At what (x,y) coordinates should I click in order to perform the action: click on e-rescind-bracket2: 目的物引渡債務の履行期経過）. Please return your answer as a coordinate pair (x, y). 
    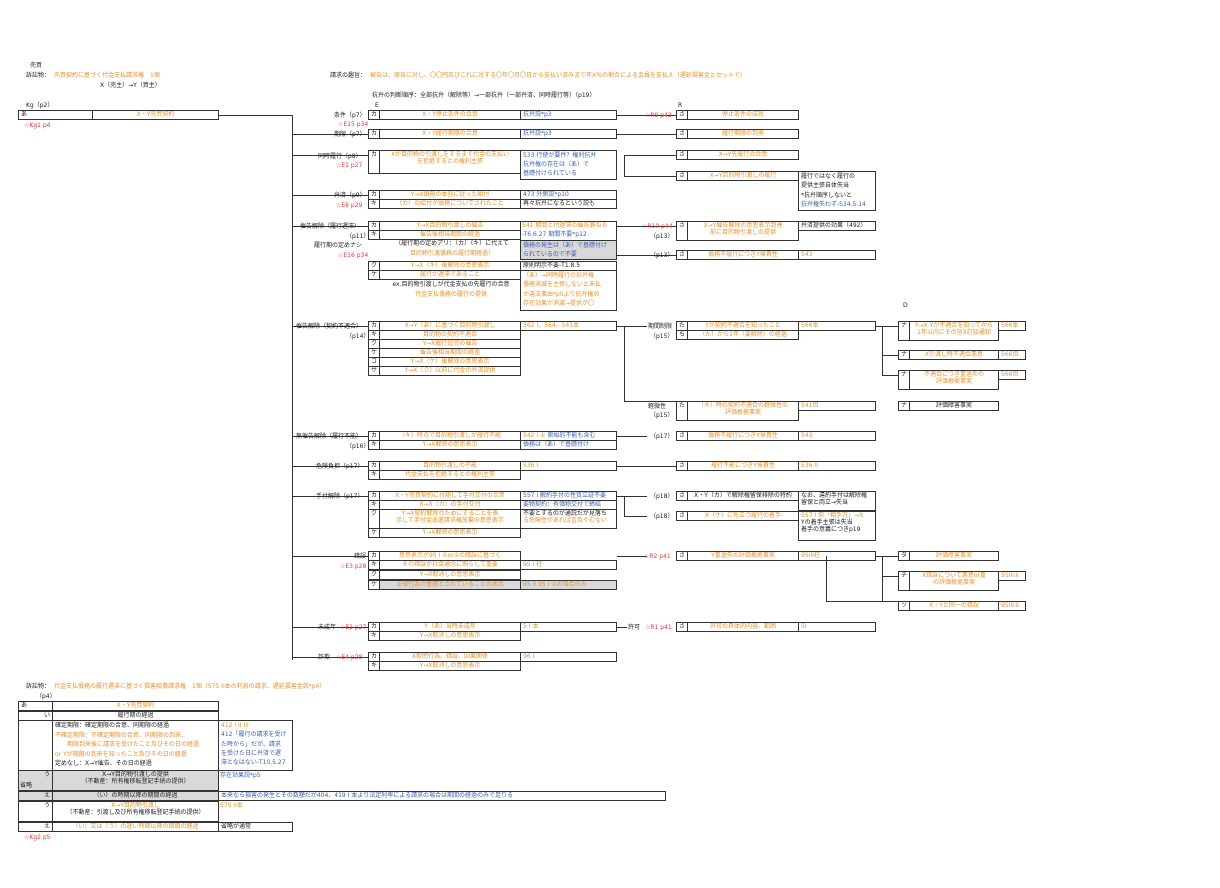
    Looking at the image, I should click on (451, 253).